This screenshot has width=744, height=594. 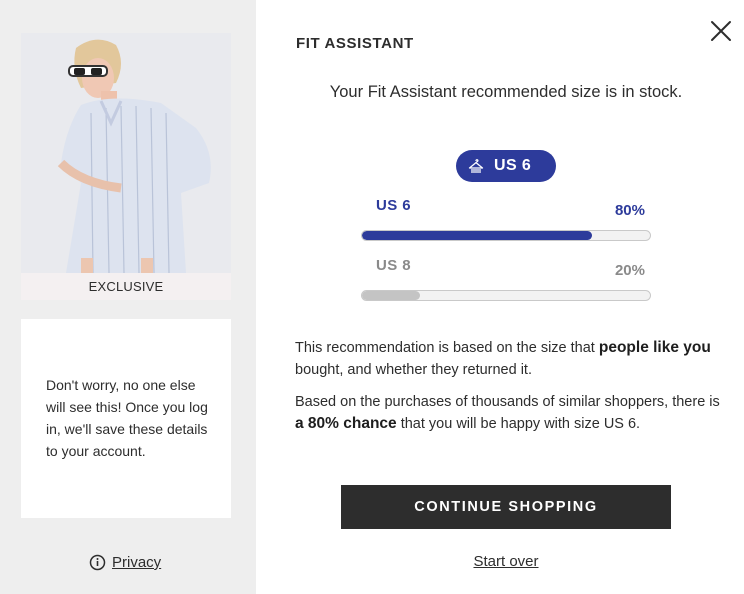 What do you see at coordinates (137, 562) in the screenshot?
I see `privacy-label: Privacy` at bounding box center [137, 562].